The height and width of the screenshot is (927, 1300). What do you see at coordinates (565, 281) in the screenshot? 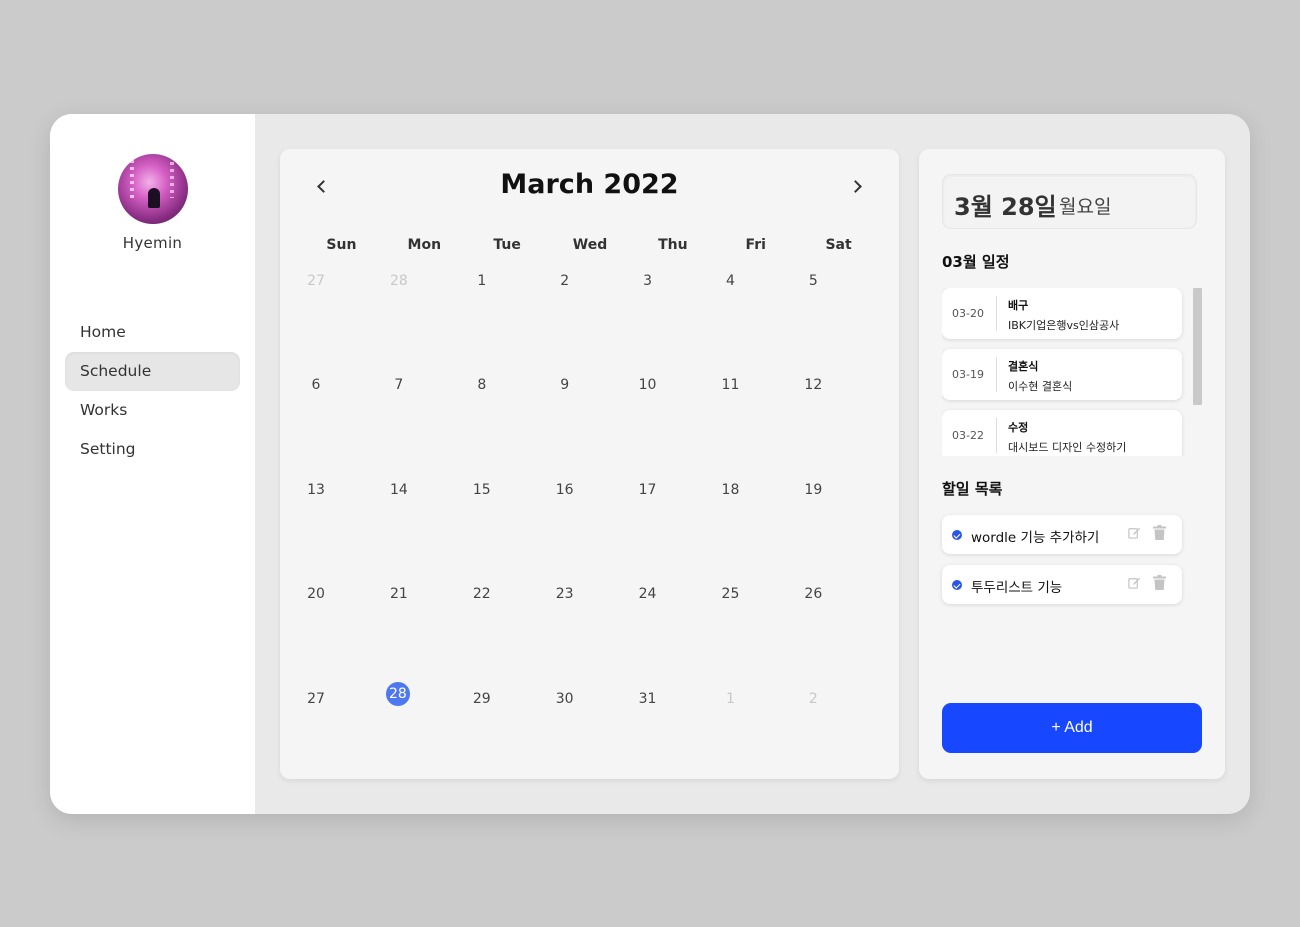
I see `day-number: 2` at bounding box center [565, 281].